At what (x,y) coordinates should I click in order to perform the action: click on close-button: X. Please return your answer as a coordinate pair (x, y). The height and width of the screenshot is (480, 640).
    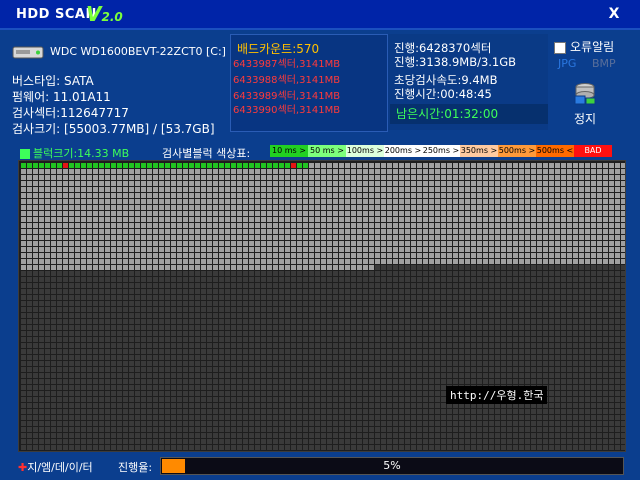
    Looking at the image, I should click on (614, 14).